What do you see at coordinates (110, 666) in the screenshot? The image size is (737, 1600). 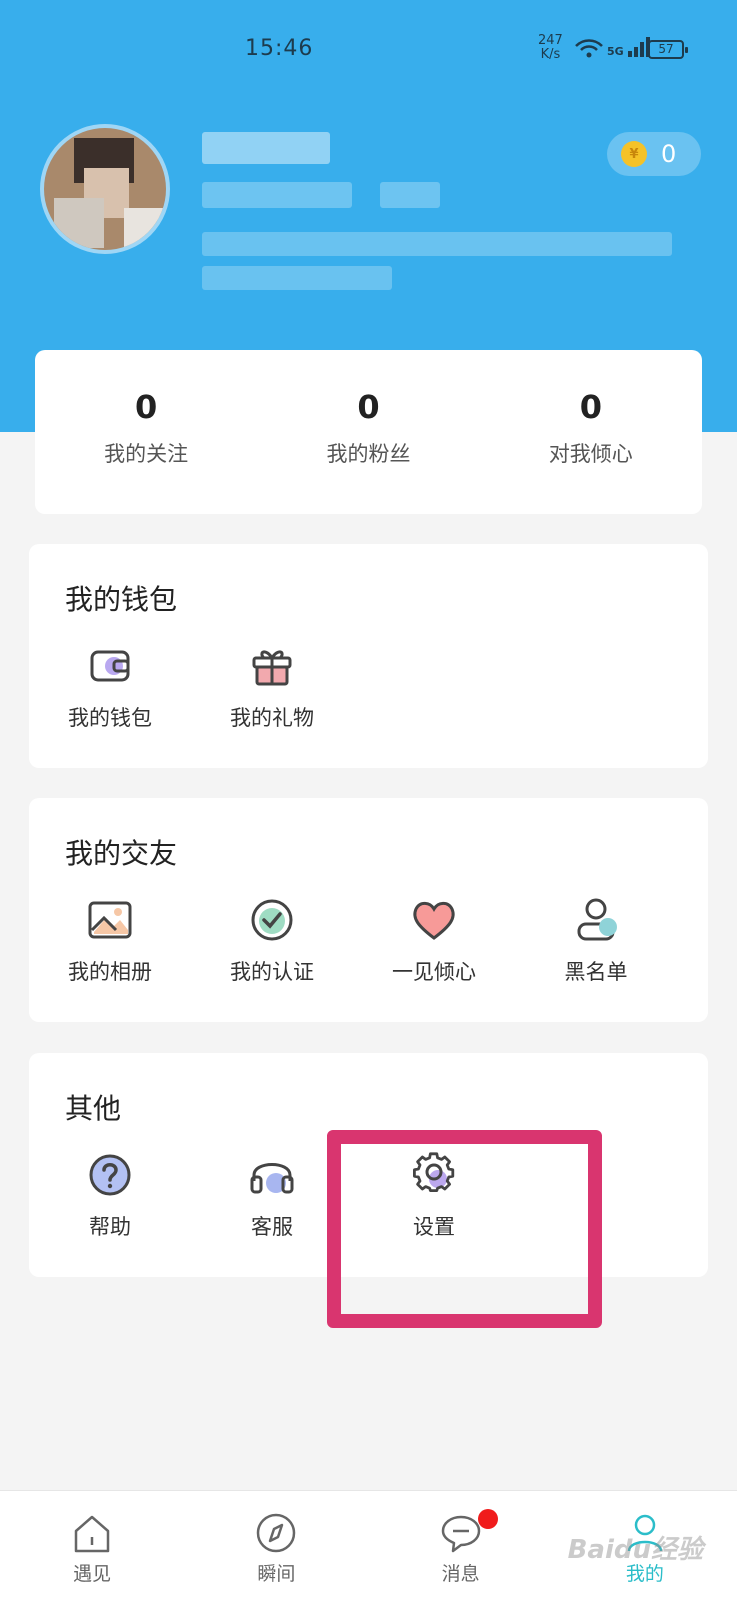 I see `wallet-icon` at bounding box center [110, 666].